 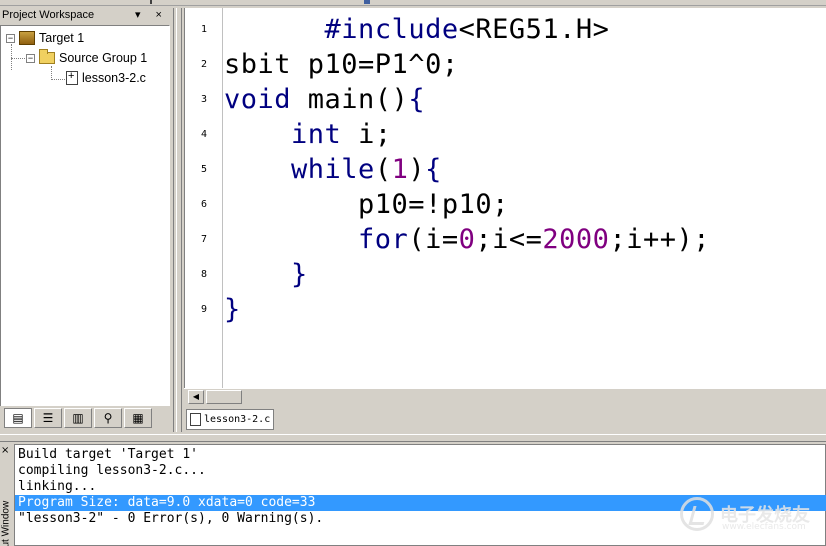 What do you see at coordinates (400, 169) in the screenshot?
I see `code-token: 1` at bounding box center [400, 169].